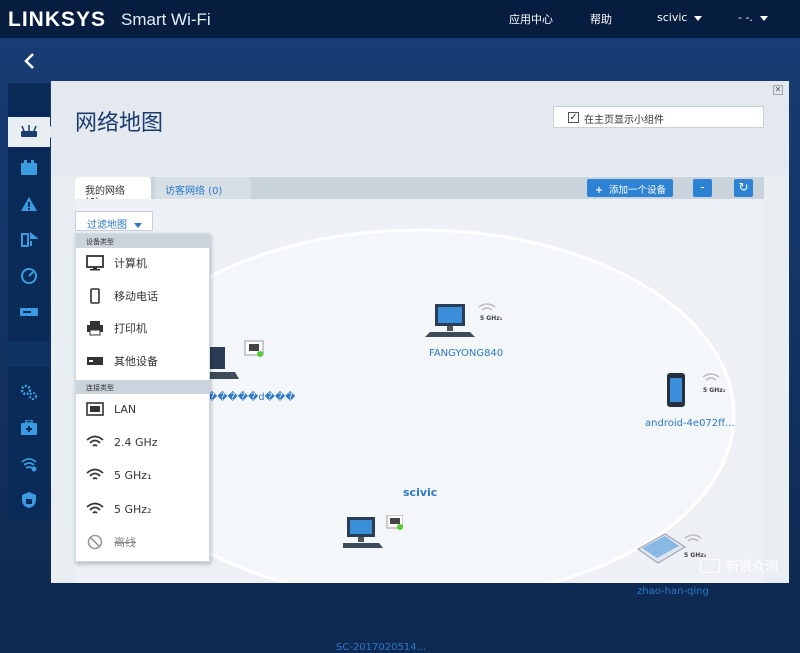 Image resolution: width=800 pixels, height=653 pixels. What do you see at coordinates (95, 361) in the screenshot?
I see `other-device-icon` at bounding box center [95, 361].